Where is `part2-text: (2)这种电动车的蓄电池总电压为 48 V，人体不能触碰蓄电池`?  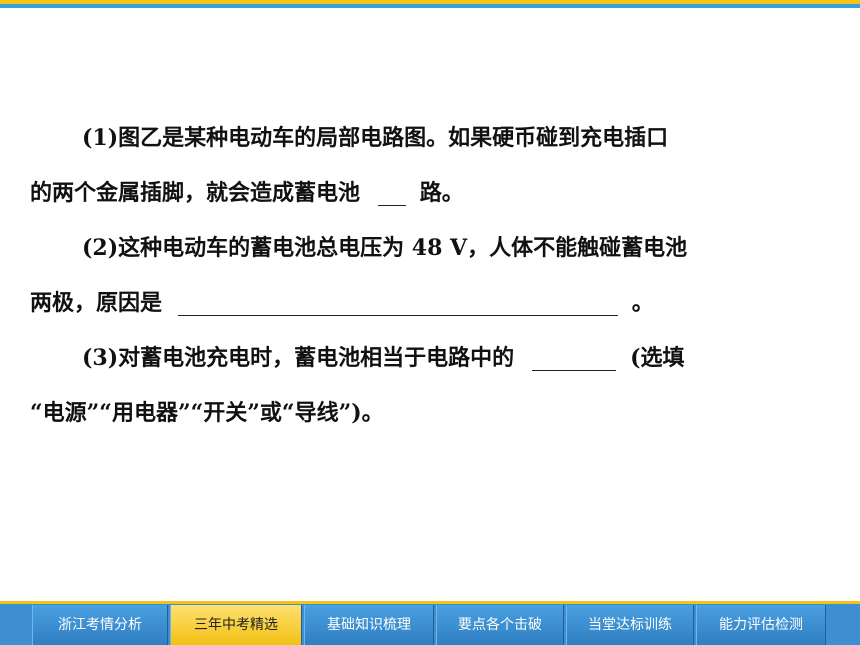
part2-text: (2)这种电动车的蓄电池总电压为 48 V，人体不能触碰蓄电池 is located at coordinates (385, 248).